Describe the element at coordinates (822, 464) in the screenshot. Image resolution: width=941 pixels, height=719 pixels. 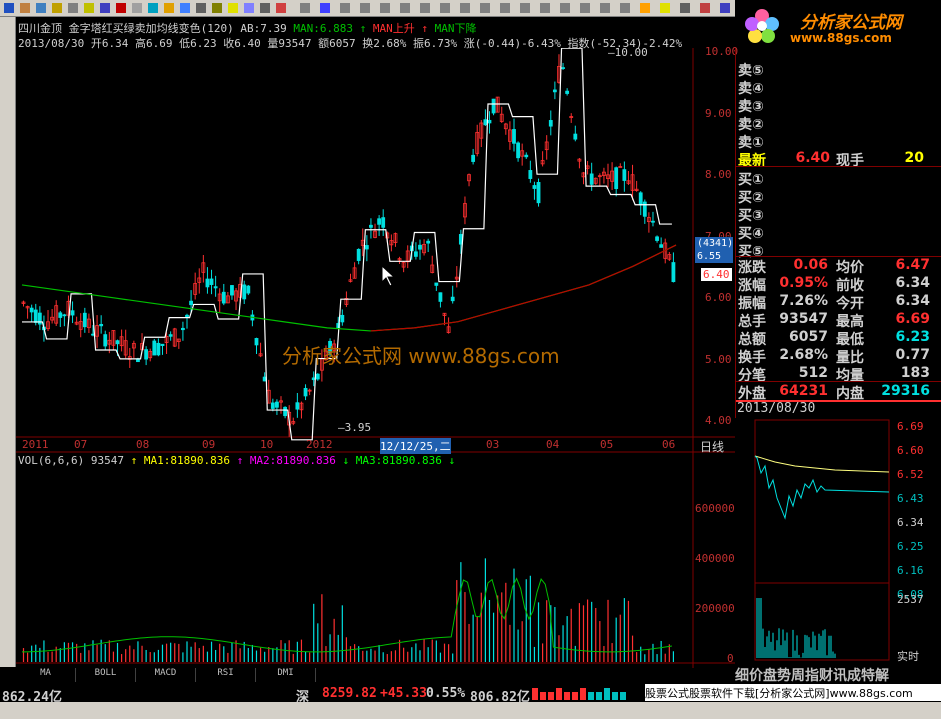
I see `mini-avg-line` at that location.